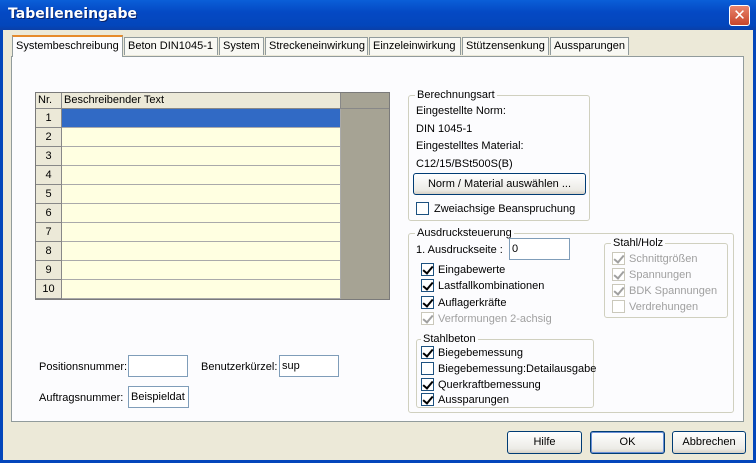 This screenshot has width=756, height=463. I want to click on row-number: 6, so click(49, 213).